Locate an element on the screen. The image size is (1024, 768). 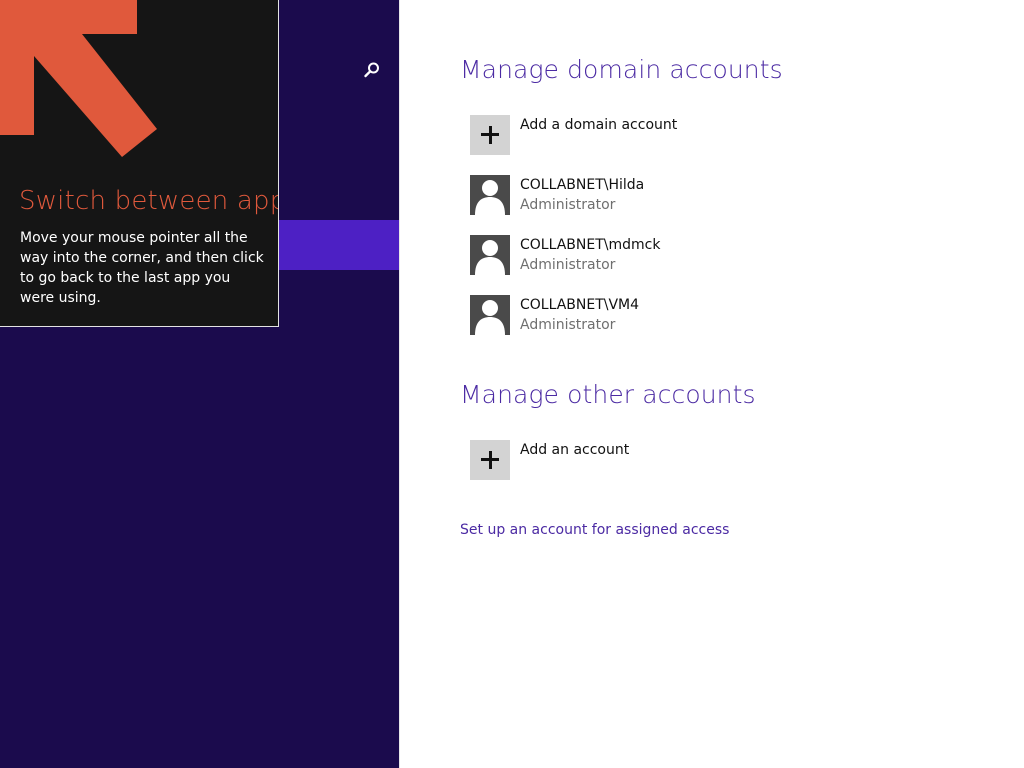
domain-accounts-heading: Manage domain accounts is located at coordinates (621, 69).